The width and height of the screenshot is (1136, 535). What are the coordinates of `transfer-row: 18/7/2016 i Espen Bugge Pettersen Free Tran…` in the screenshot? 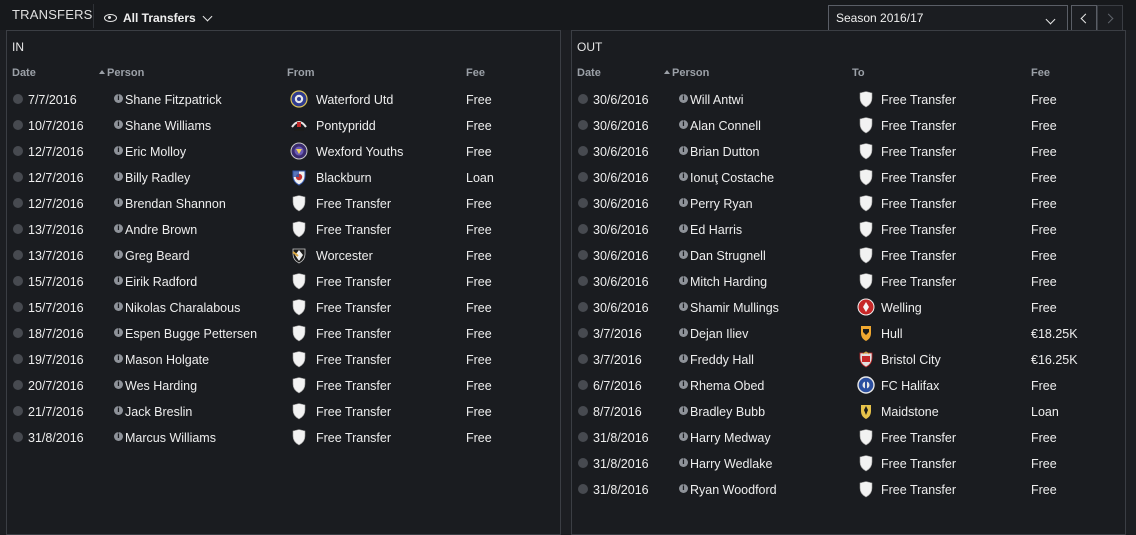 It's located at (283, 333).